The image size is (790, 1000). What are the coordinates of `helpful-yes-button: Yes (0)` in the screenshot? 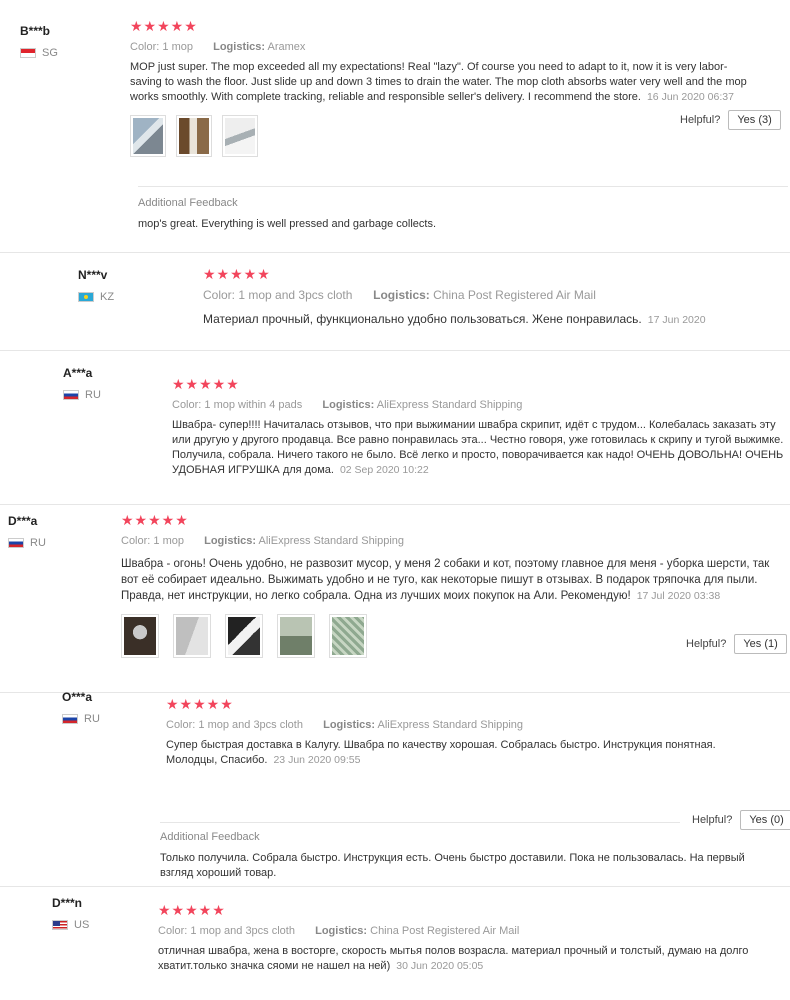 It's located at (765, 820).